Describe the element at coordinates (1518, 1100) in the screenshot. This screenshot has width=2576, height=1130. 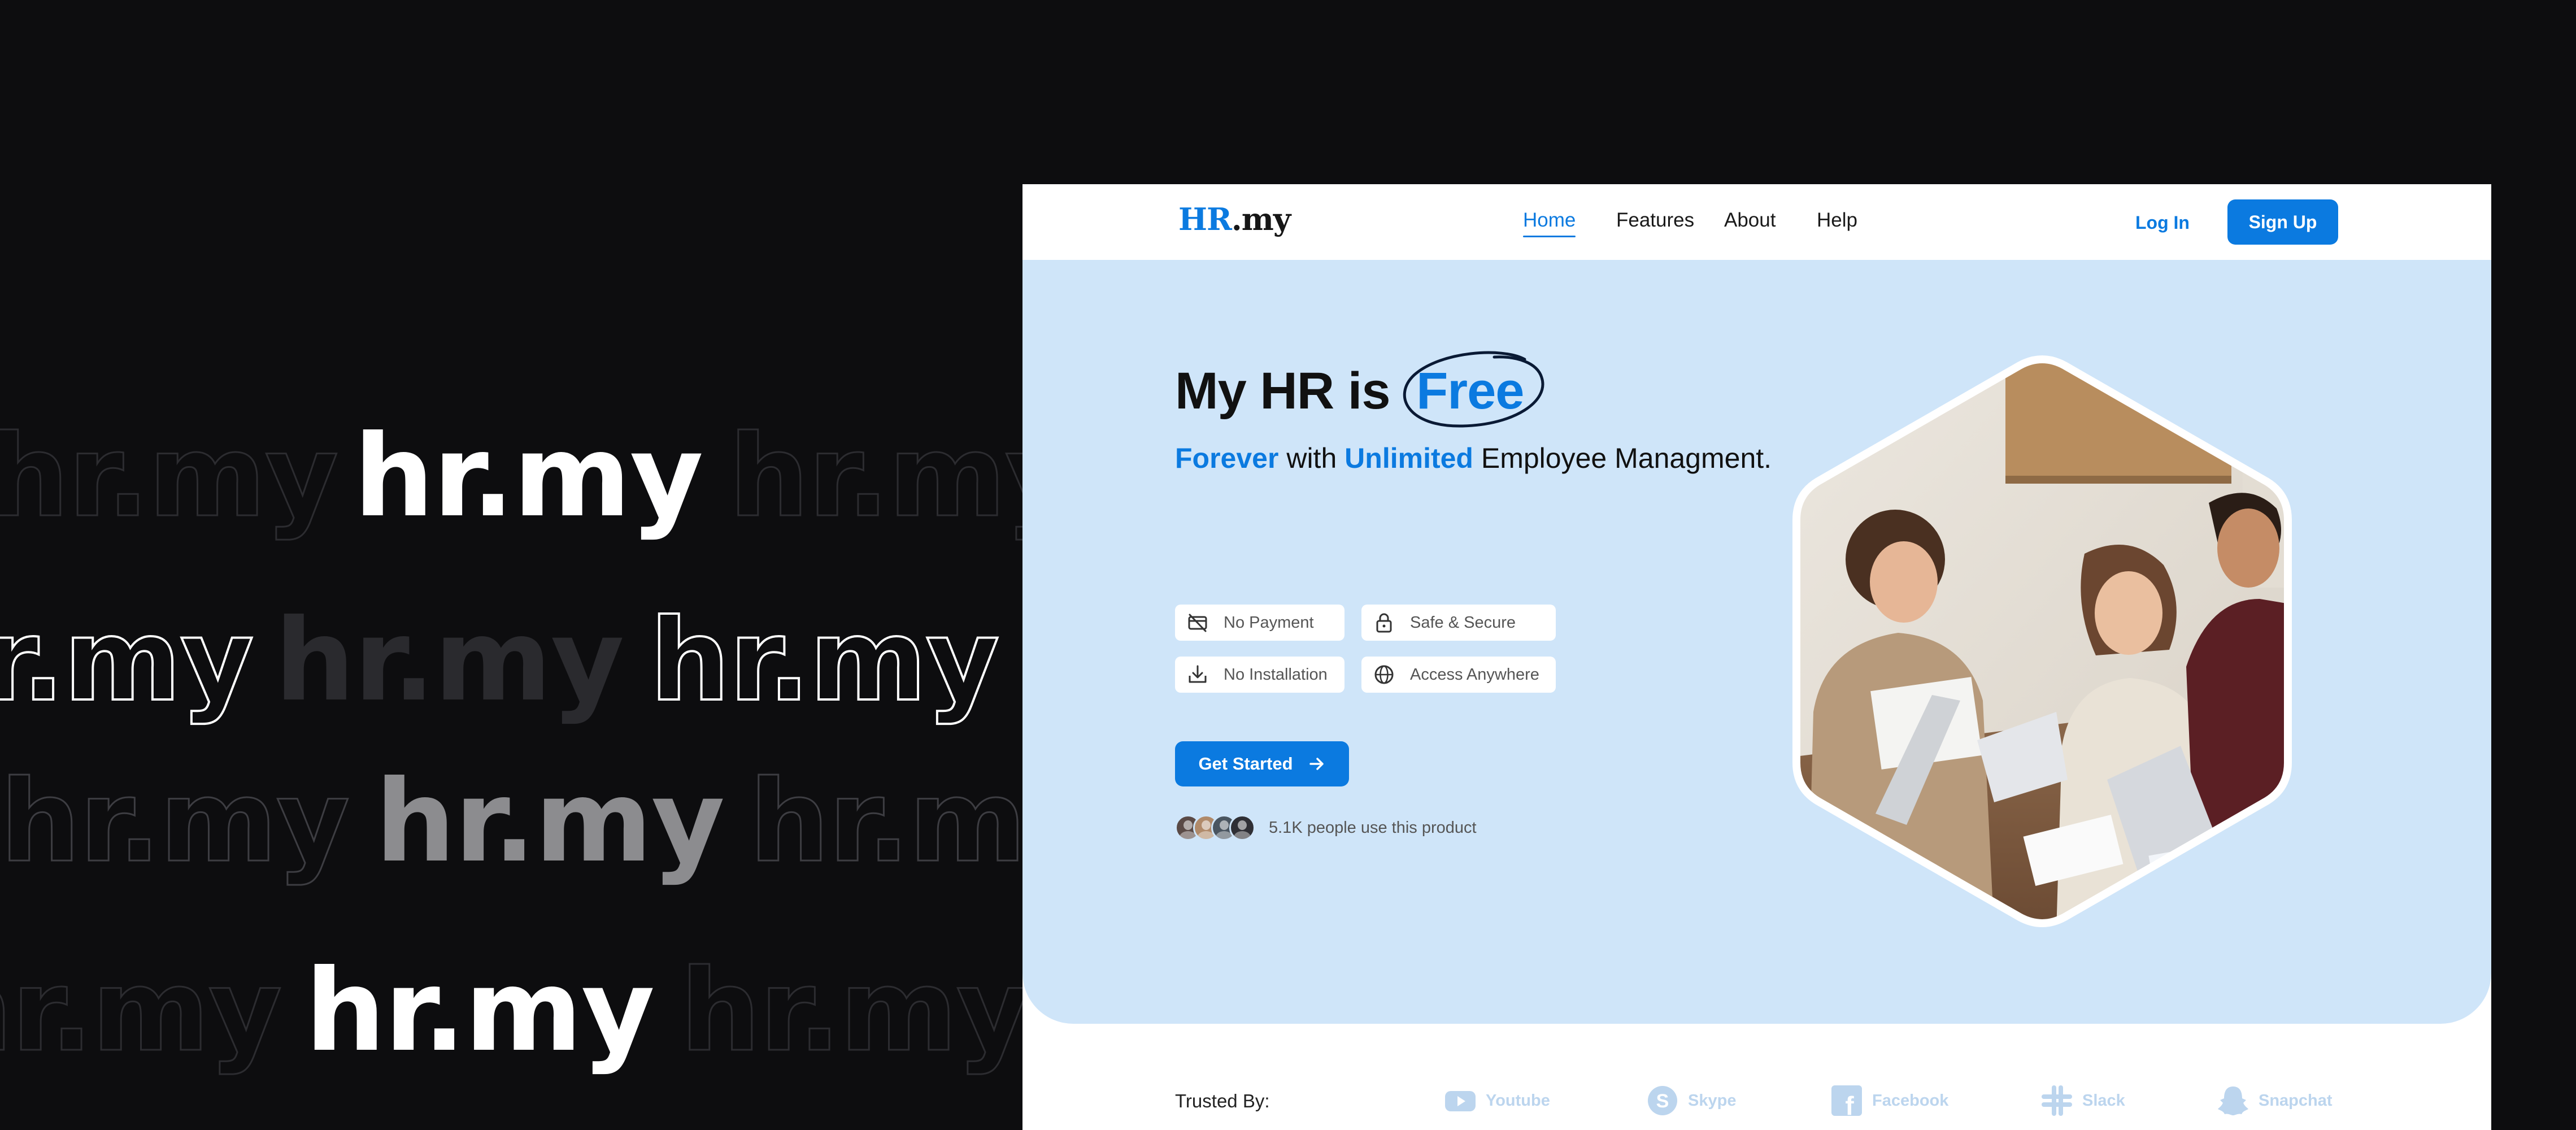
I see `brand-name: Youtube` at that location.